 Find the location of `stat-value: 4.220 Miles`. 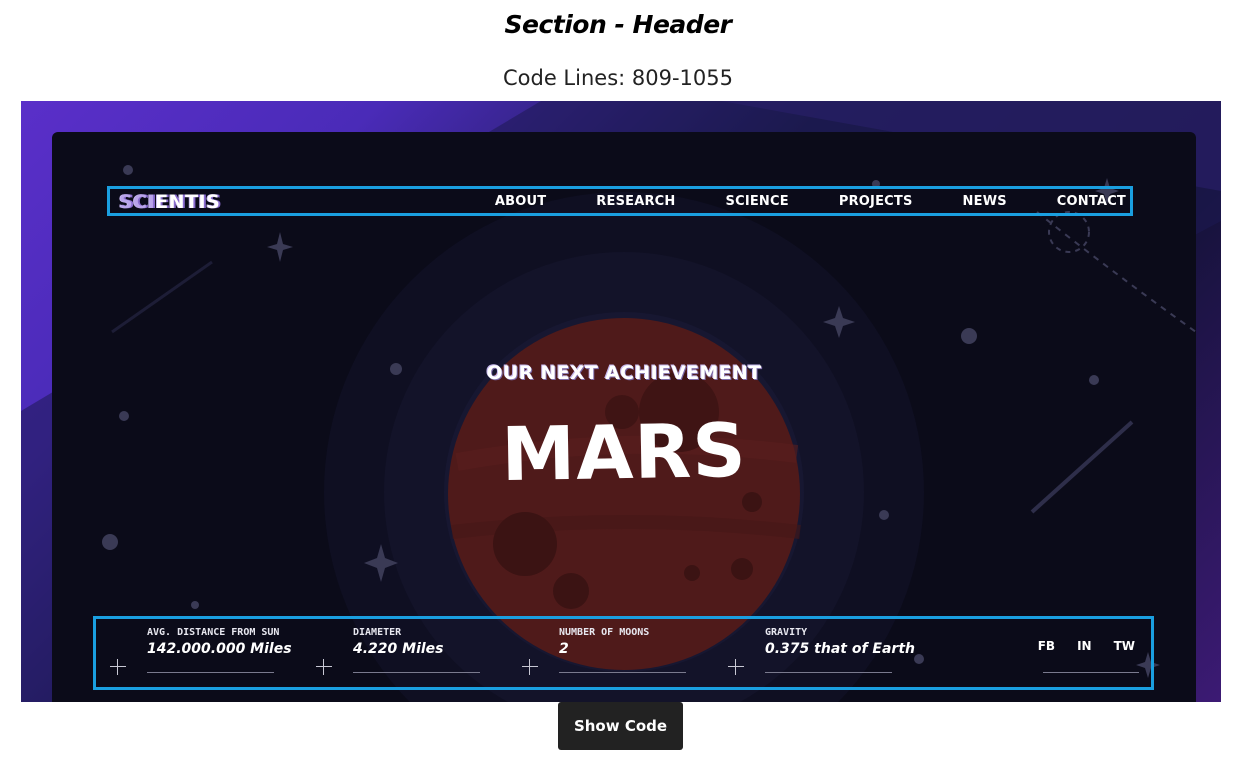

stat-value: 4.220 Miles is located at coordinates (398, 649).